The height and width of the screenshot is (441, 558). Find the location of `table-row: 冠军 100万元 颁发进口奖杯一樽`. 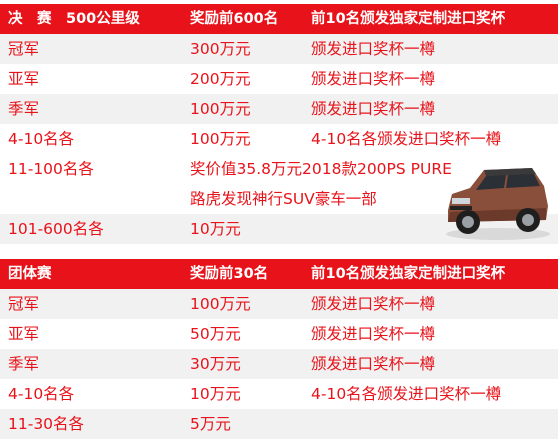

table-row: 冠军 100万元 颁发进口奖杯一樽 is located at coordinates (279, 304).